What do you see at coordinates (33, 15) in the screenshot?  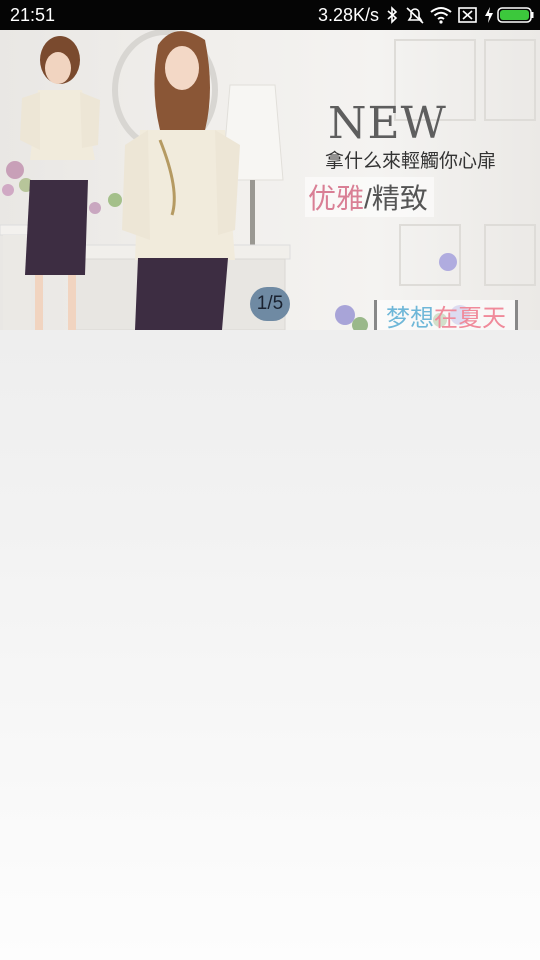 I see `clock: 21:51` at bounding box center [33, 15].